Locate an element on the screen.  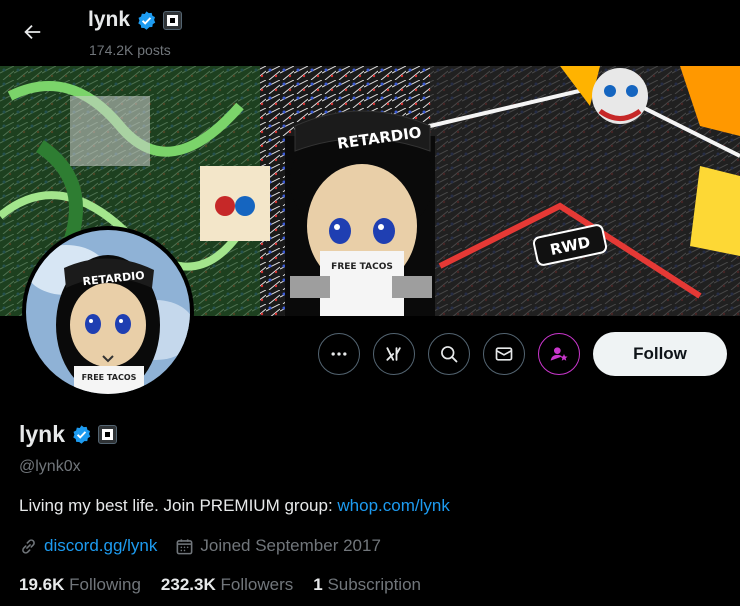
subscriptions-stat: 1 Subscription is located at coordinates (367, 585).